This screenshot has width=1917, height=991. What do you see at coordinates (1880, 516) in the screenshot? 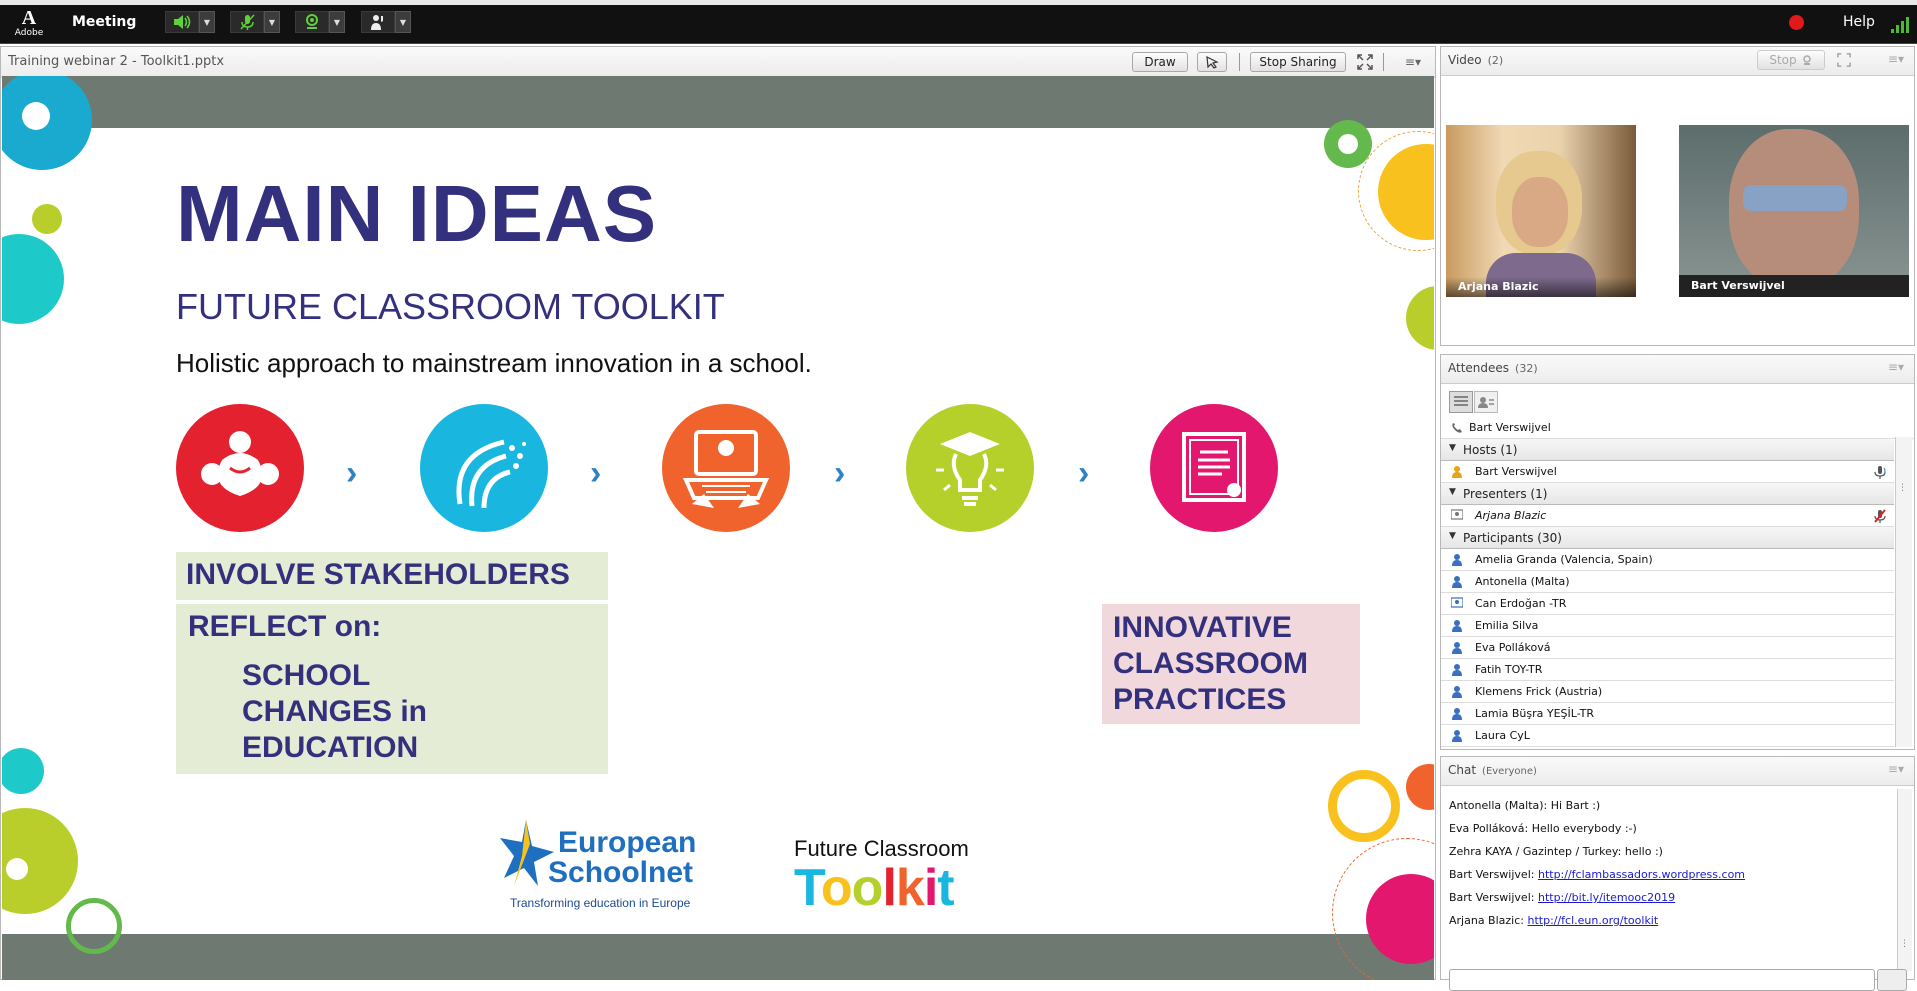
I see `microphone-off-icon` at bounding box center [1880, 516].